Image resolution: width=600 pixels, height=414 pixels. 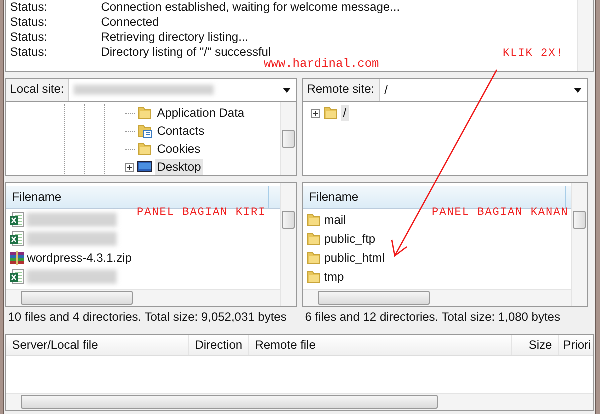 I want to click on file-name: public_html, so click(x=354, y=257).